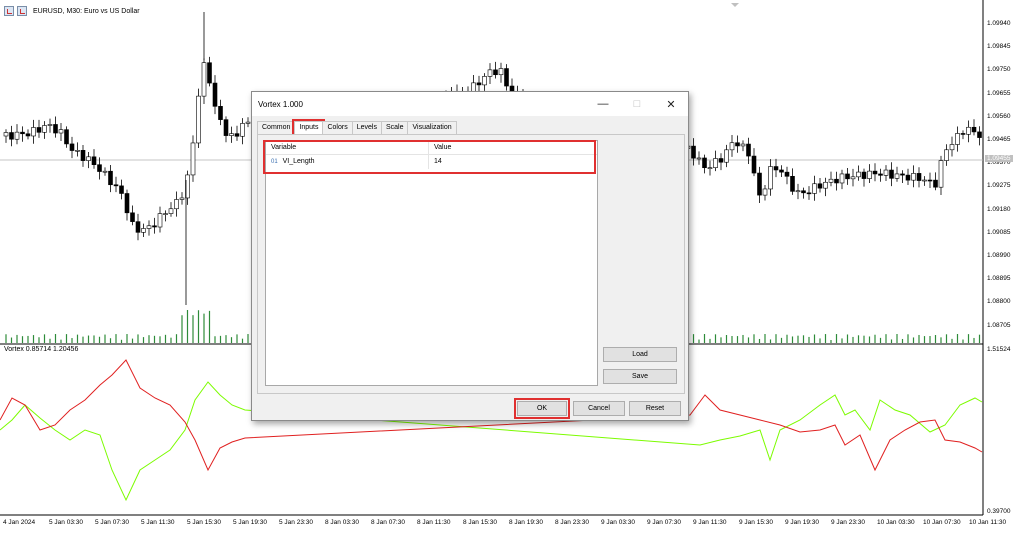 The image size is (1024, 533). I want to click on time-axis-label: 8 Jan 11:30, so click(434, 522).